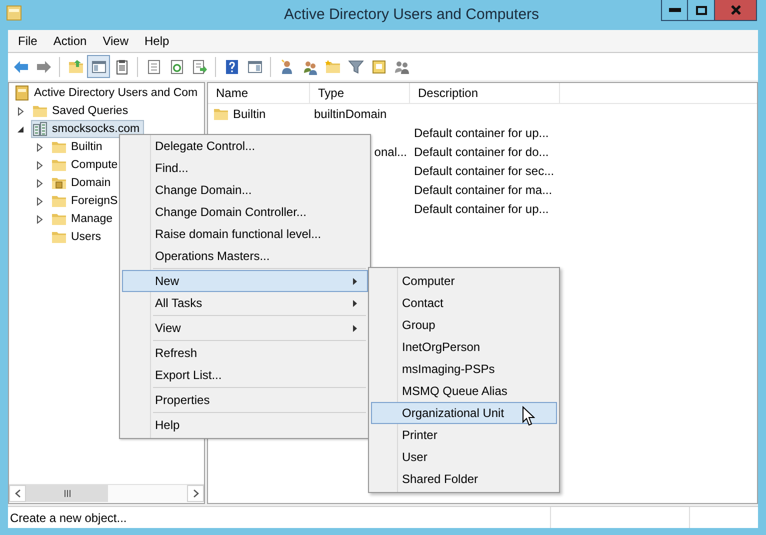 The width and height of the screenshot is (766, 535). I want to click on menu-item: Group, so click(464, 325).